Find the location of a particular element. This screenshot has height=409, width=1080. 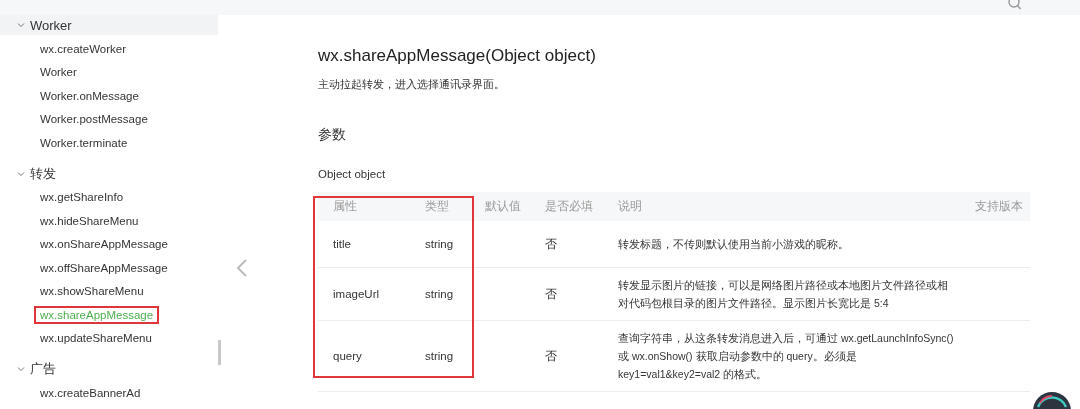

table-cell: 查询字符串，从这条转发消息进入后，可通过 wx.getLaunchInfoSync() 或 wx.onShow() 获取启动参数中的 query。必须是 key1=val1&key2=val2 的格式。 is located at coordinates (786, 356).